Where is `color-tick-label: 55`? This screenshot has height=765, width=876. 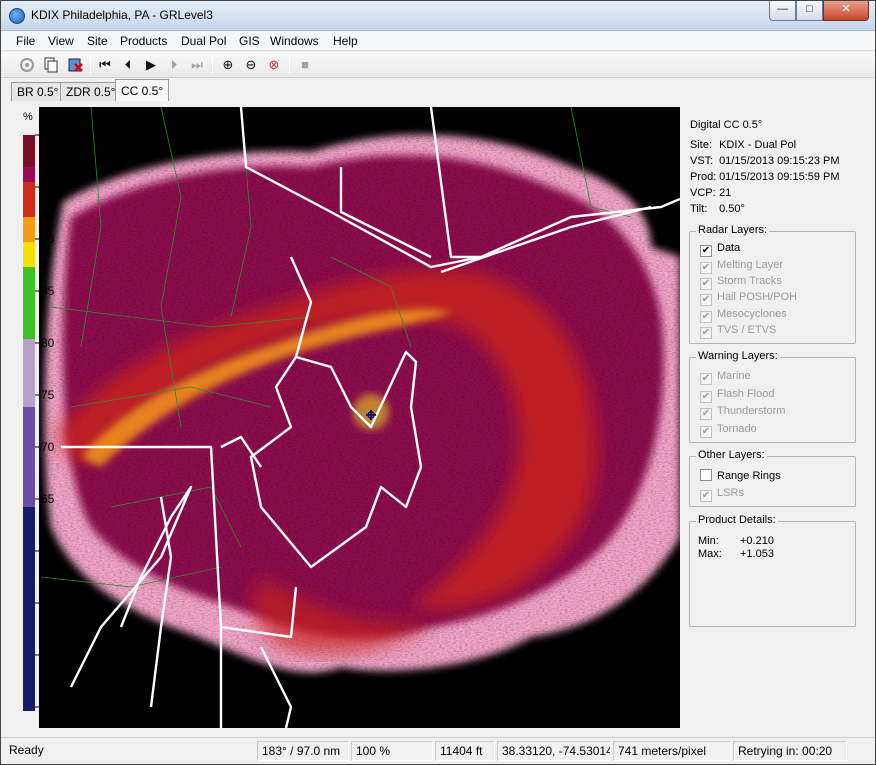
color-tick-label: 55 is located at coordinates (48, 603).